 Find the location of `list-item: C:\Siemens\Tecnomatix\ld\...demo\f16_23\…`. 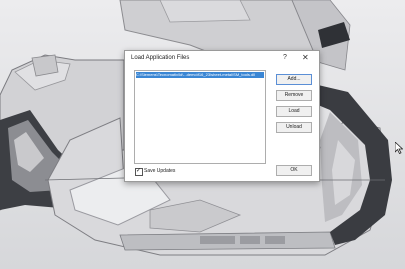

list-item: C:\Siemens\Tecnomatix\ld\...demo\f16_23\… is located at coordinates (200, 75).